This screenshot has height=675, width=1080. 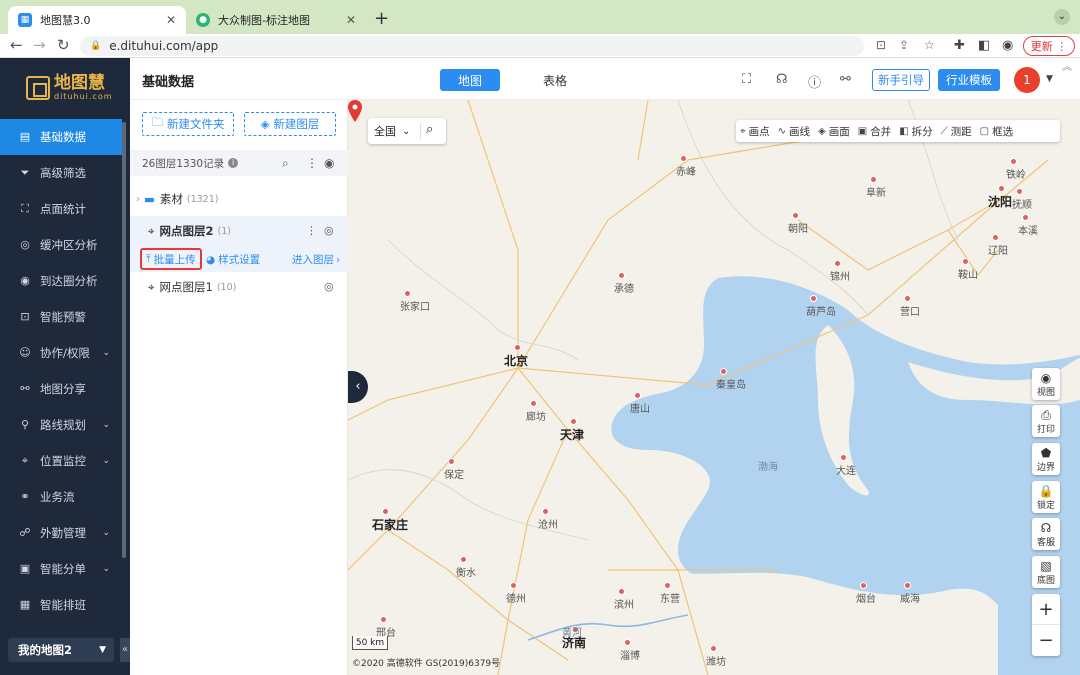 What do you see at coordinates (782, 79) in the screenshot?
I see `headset-icon: ☊` at bounding box center [782, 79].